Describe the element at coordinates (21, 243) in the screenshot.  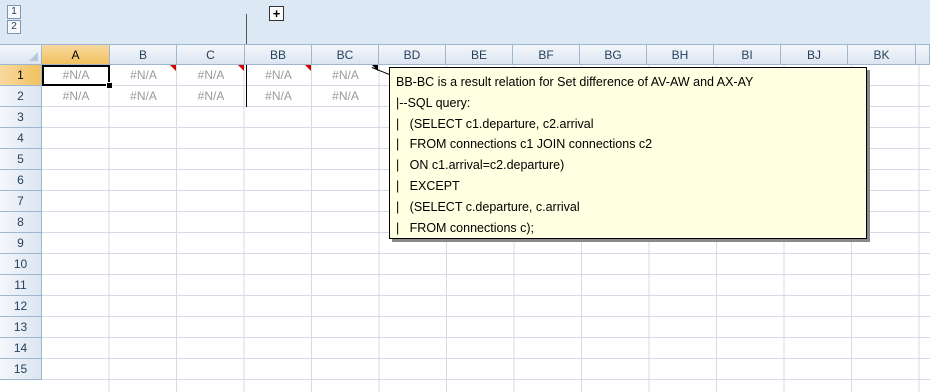
I see `row-header-9: 9` at that location.